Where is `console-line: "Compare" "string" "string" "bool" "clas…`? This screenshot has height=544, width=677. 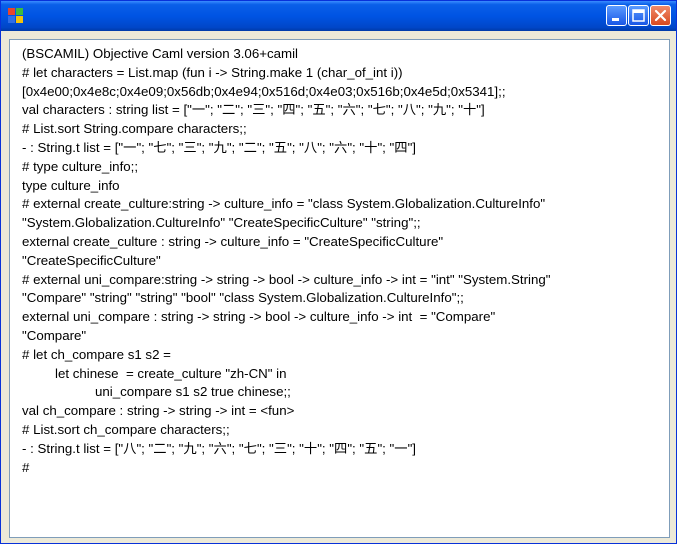 console-line: "Compare" "string" "string" "bool" "clas… is located at coordinates (243, 298).